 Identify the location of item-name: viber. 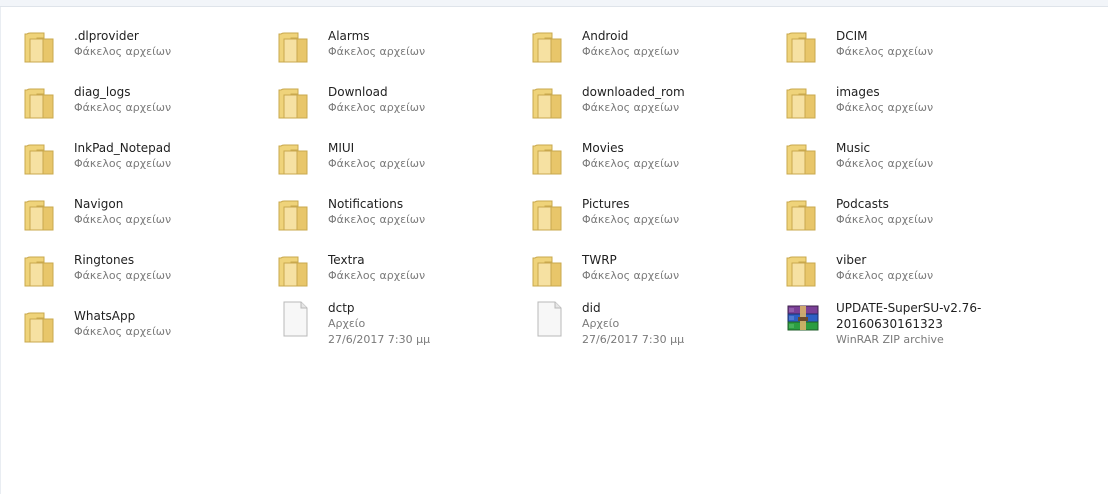
(851, 260).